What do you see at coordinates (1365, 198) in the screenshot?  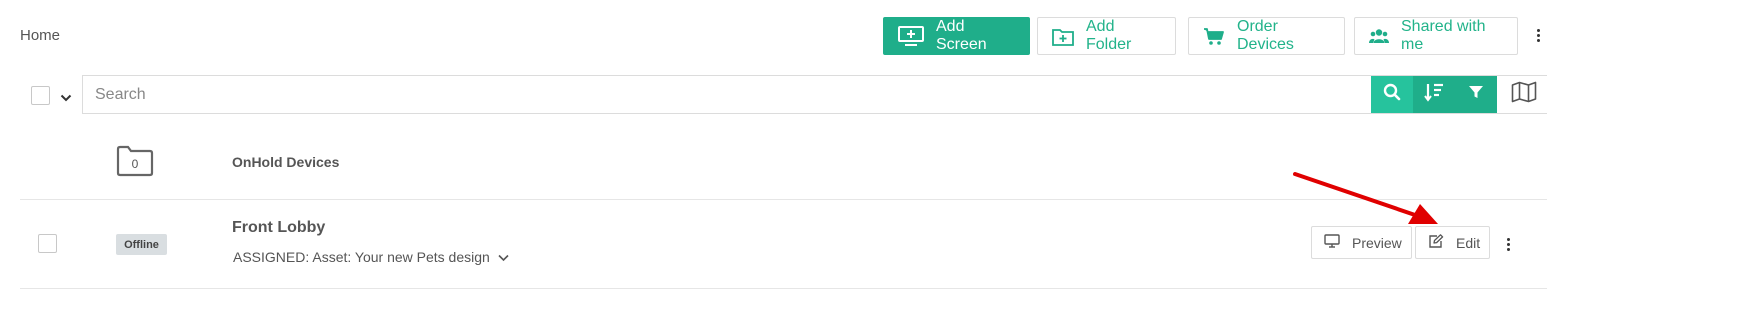 I see `annotation-arrow-icon` at bounding box center [1365, 198].